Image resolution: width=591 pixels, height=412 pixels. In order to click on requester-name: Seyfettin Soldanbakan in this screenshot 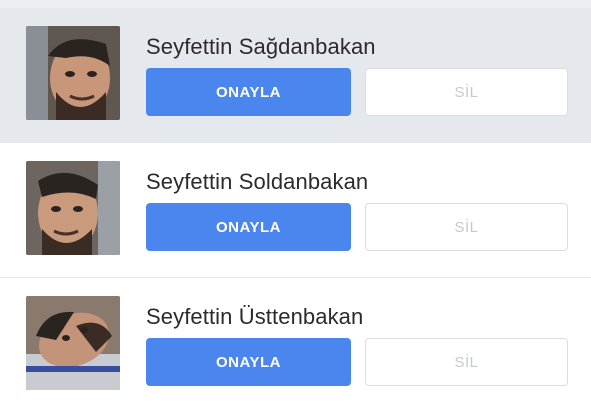, I will do `click(257, 182)`.